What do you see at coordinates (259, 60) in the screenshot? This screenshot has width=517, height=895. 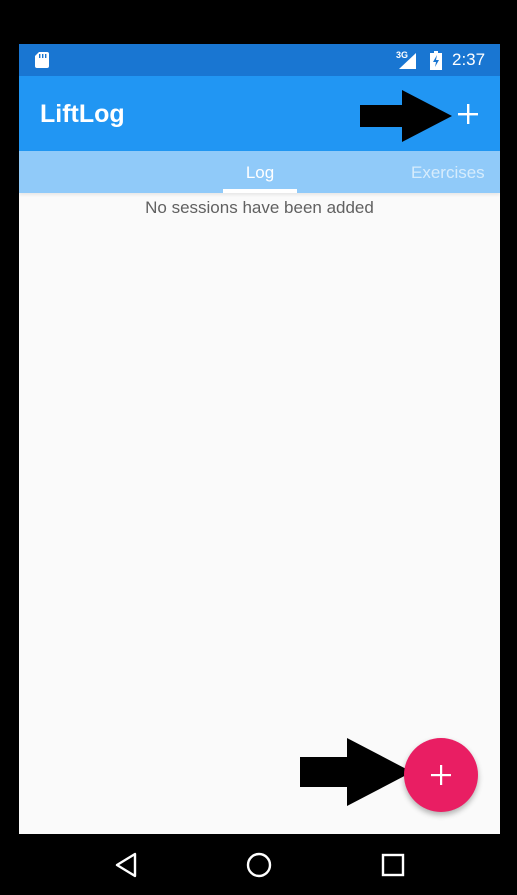 I see `status-bar: 3G 2:37` at bounding box center [259, 60].